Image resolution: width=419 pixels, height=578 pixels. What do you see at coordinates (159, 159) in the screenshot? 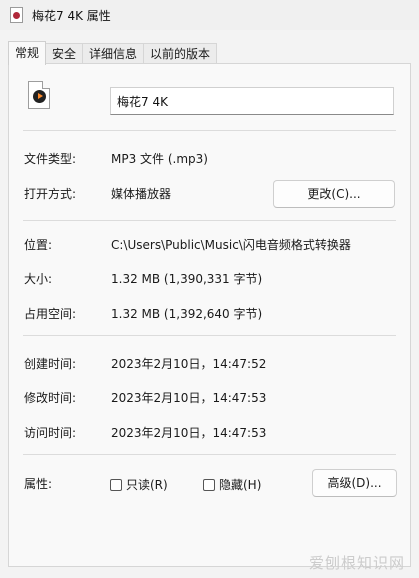
I see `file-type-value: MP3 文件 (.mp3)` at bounding box center [159, 159].